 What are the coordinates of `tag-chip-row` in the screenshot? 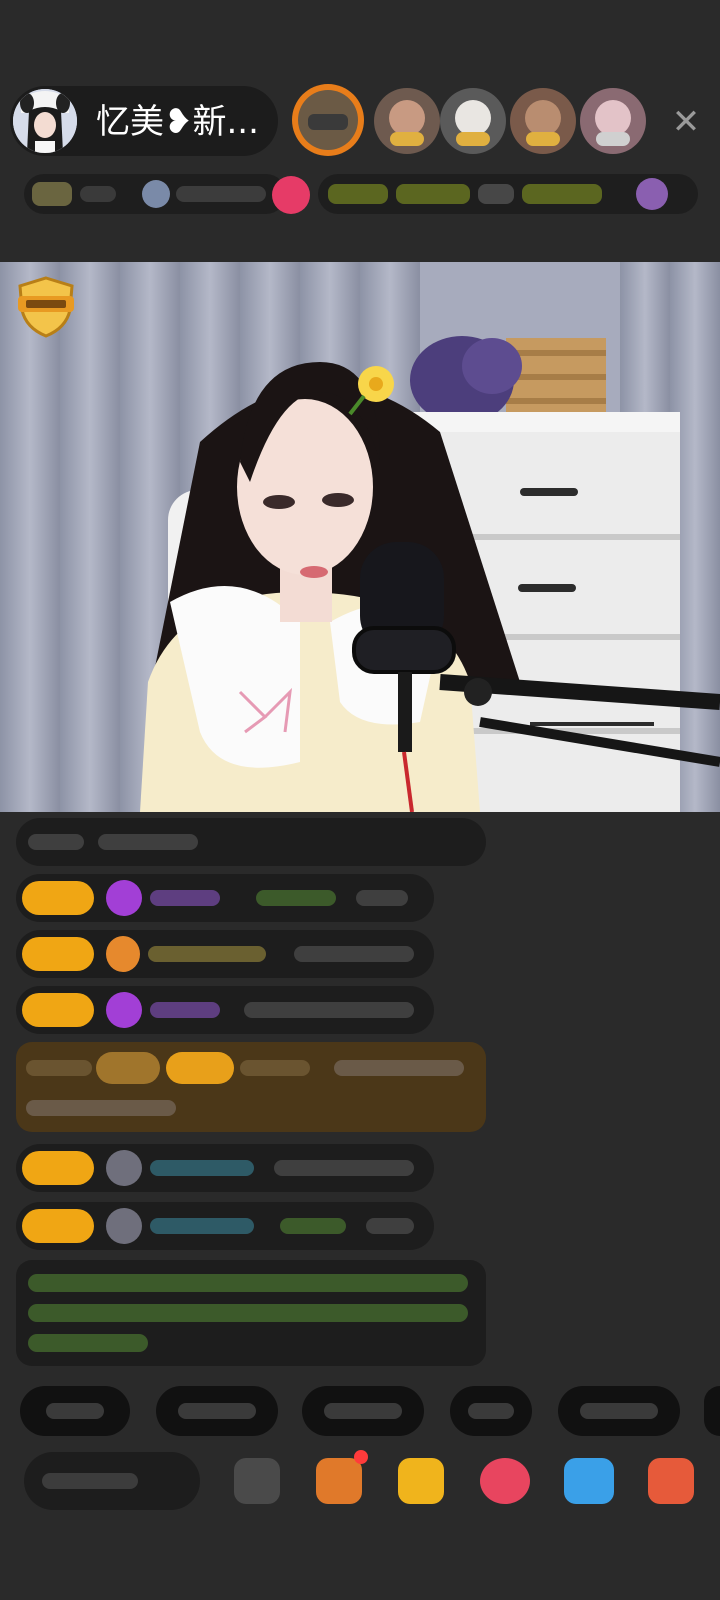 It's located at (508, 194).